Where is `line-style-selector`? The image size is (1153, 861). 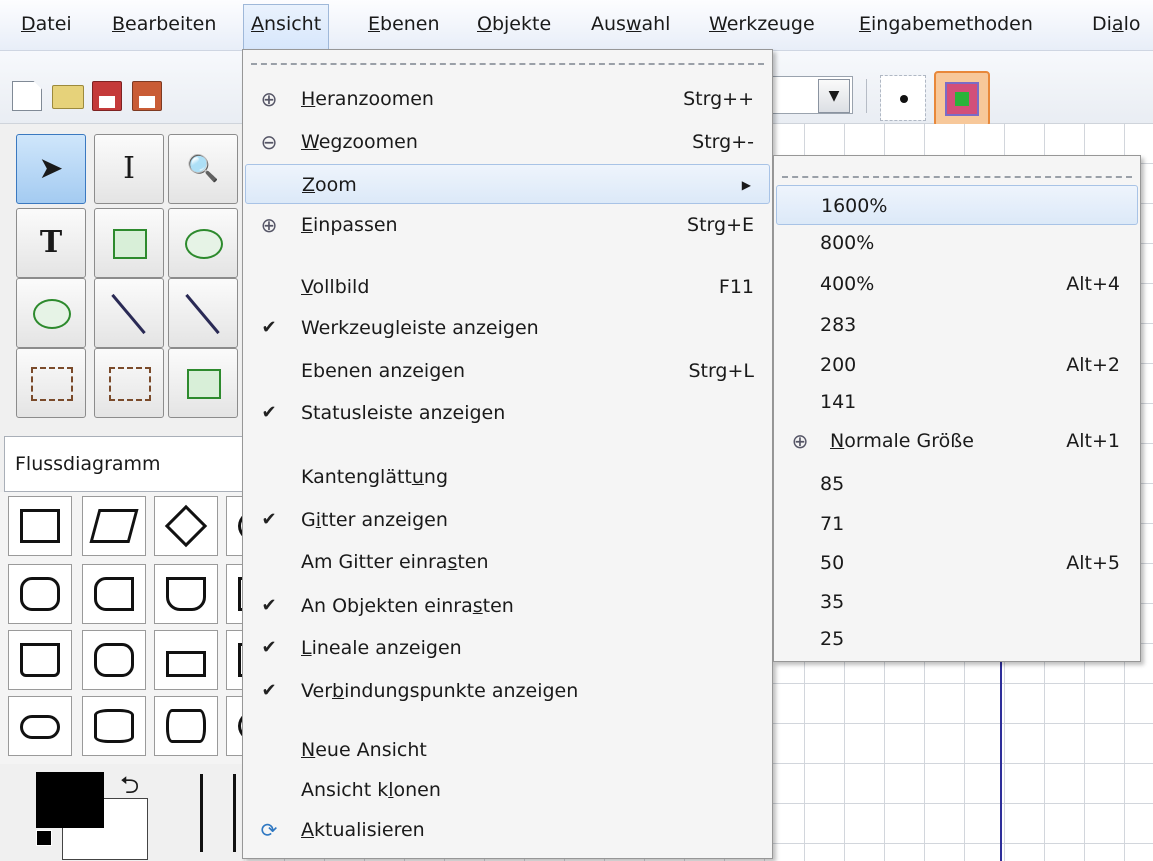
line-style-selector is located at coordinates (218, 813).